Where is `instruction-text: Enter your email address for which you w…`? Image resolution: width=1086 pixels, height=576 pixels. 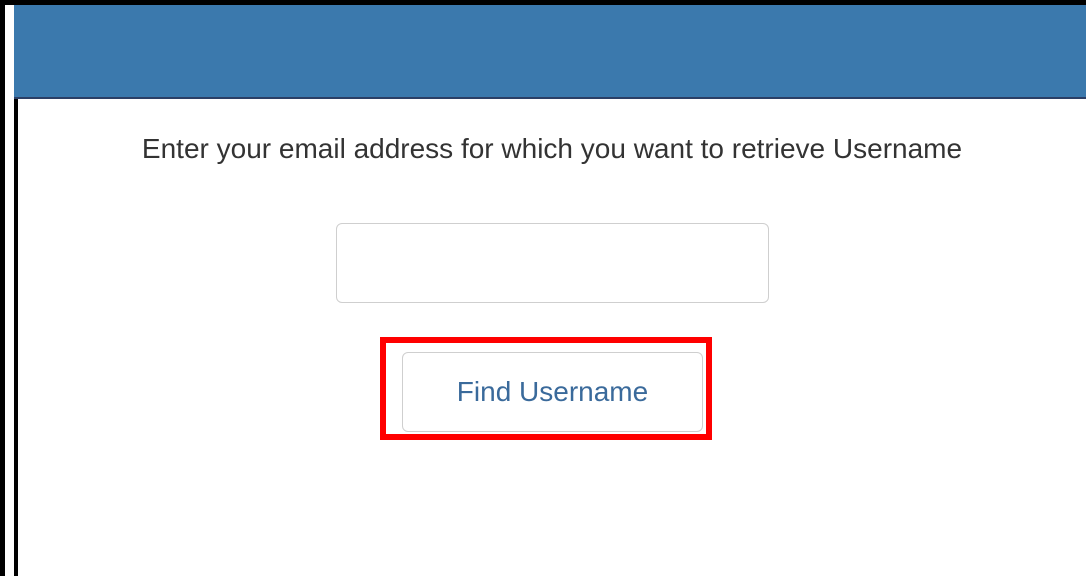
instruction-text: Enter your email address for which you w… is located at coordinates (552, 148).